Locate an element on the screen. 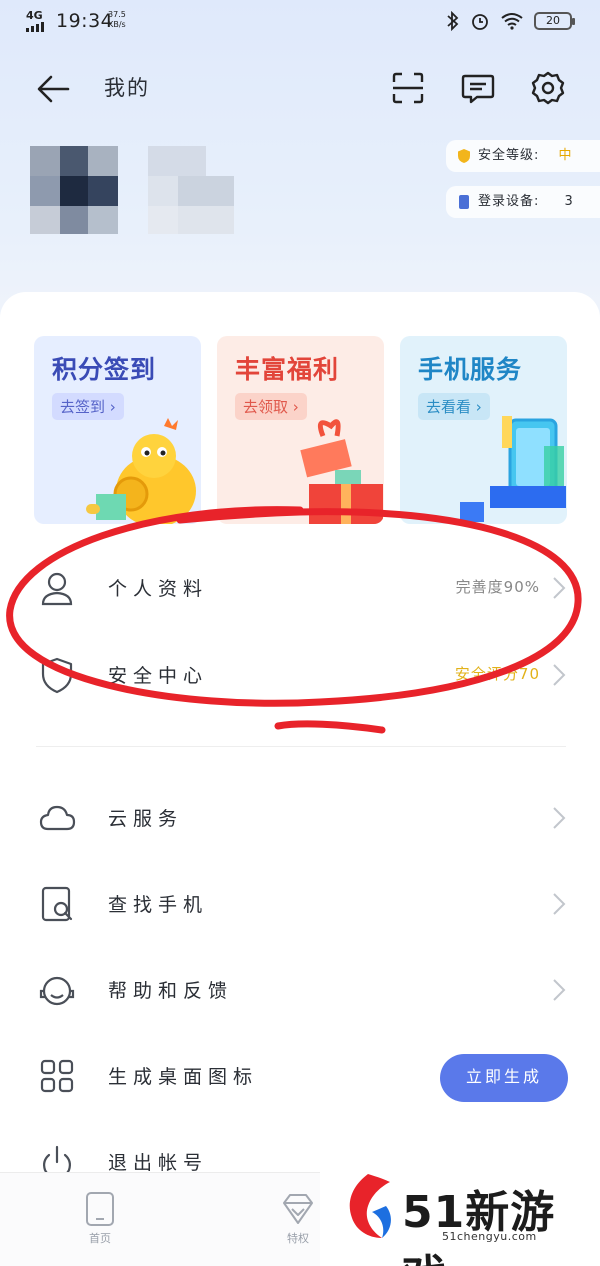  tab-home: 首页 is located at coordinates (100, 1218).